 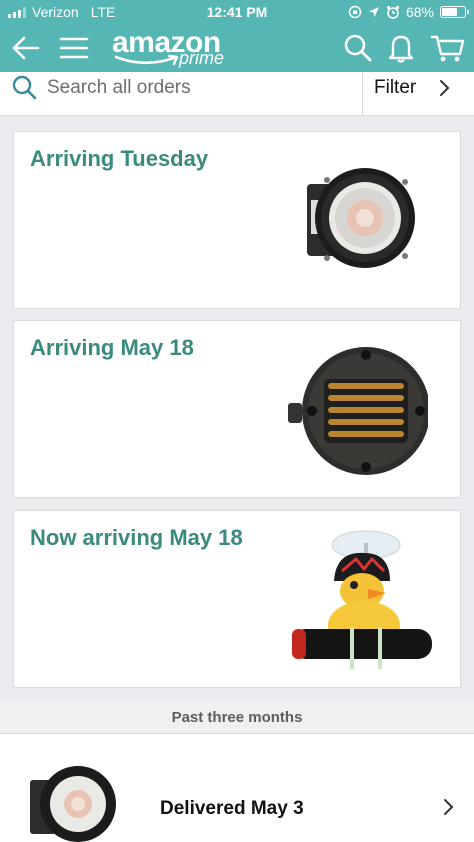 What do you see at coordinates (448, 48) in the screenshot?
I see `cart-icon` at bounding box center [448, 48].